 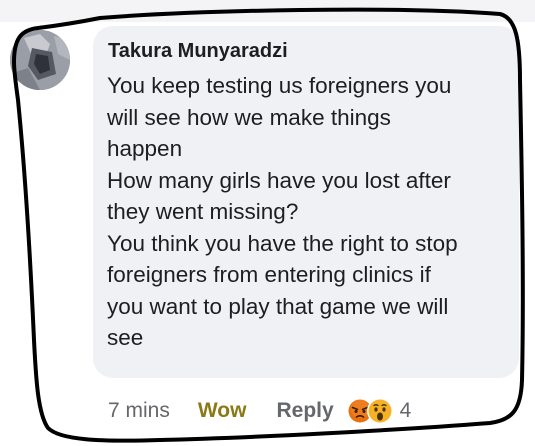 I want to click on reaction-button: Wow, so click(x=222, y=411).